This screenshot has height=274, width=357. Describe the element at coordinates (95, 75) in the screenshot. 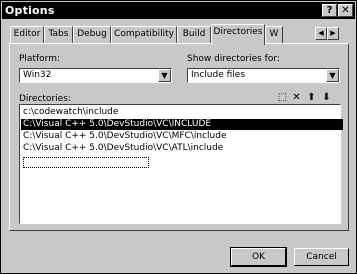

I see `platform-select: Win32 ▼` at that location.